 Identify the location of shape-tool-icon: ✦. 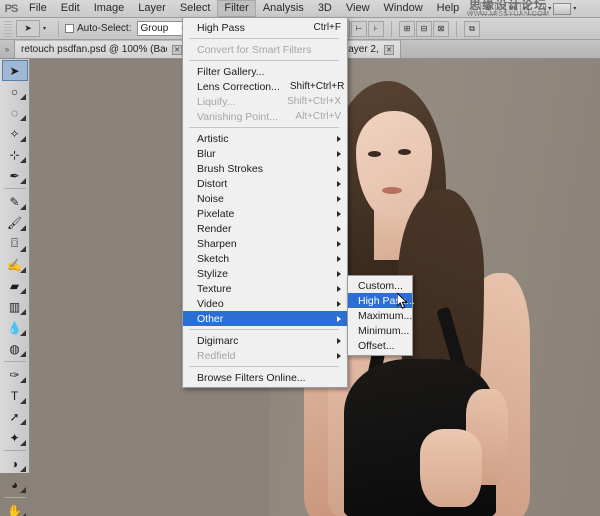
(15, 437).